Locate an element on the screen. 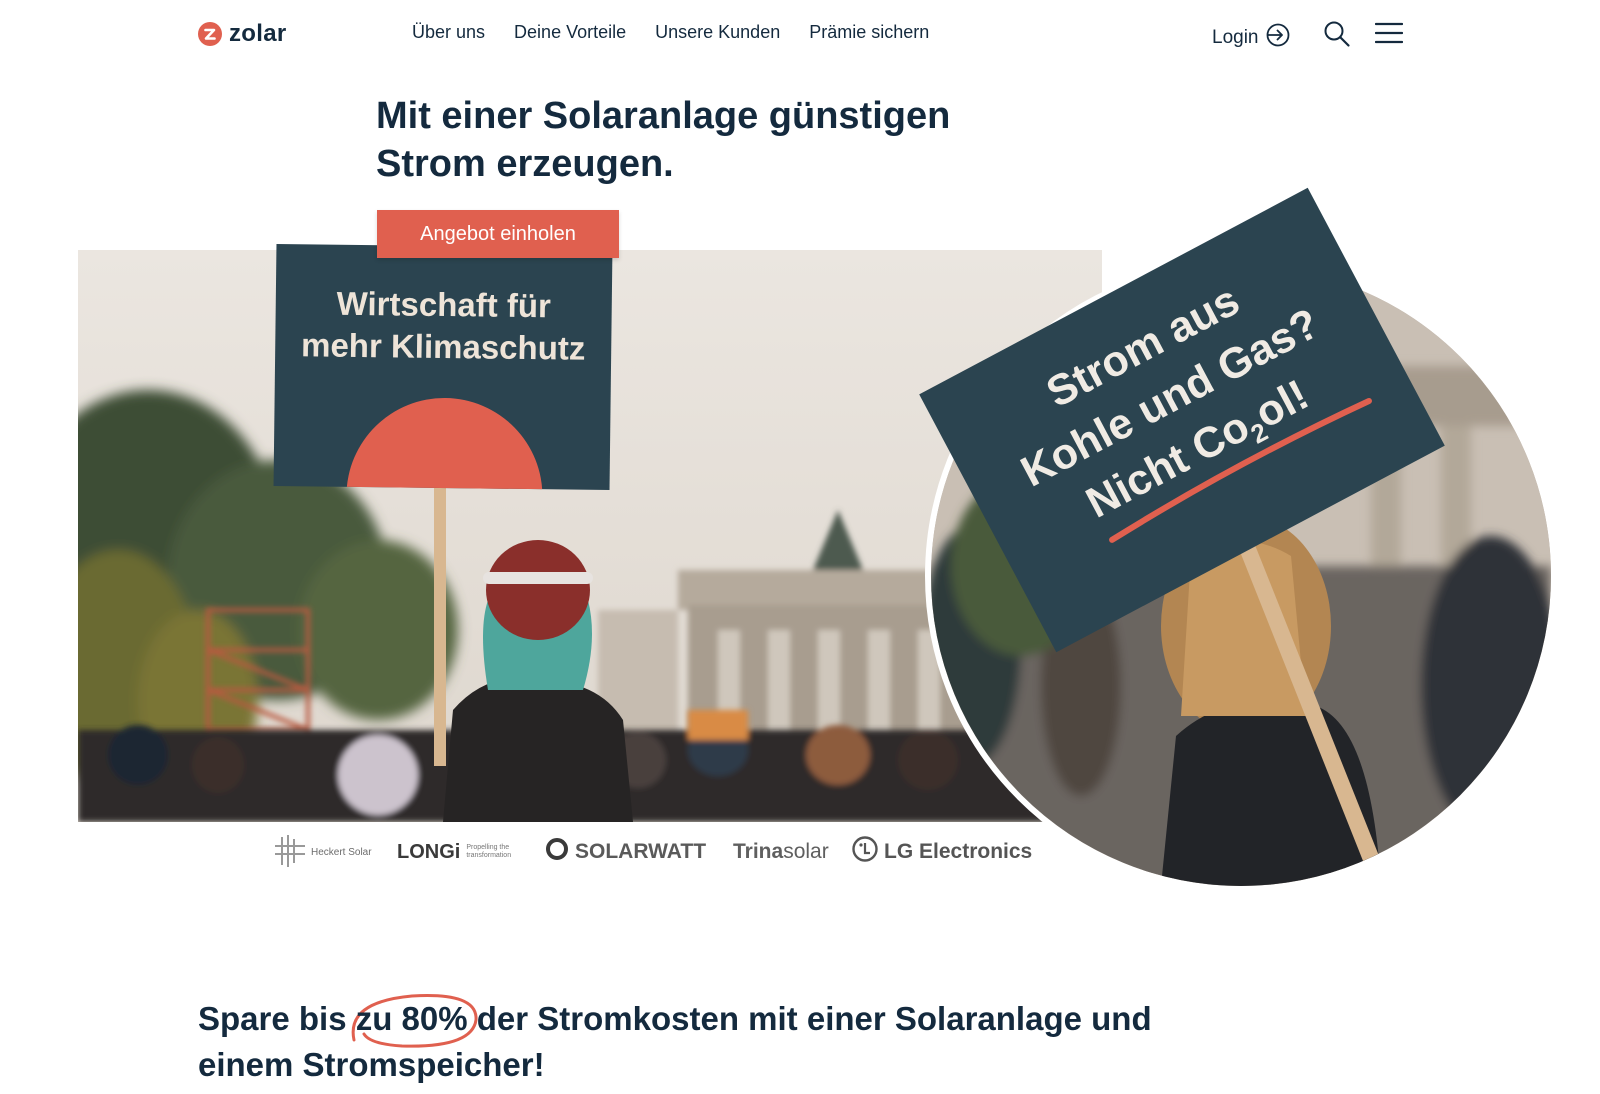  menu-icon is located at coordinates (1389, 35).